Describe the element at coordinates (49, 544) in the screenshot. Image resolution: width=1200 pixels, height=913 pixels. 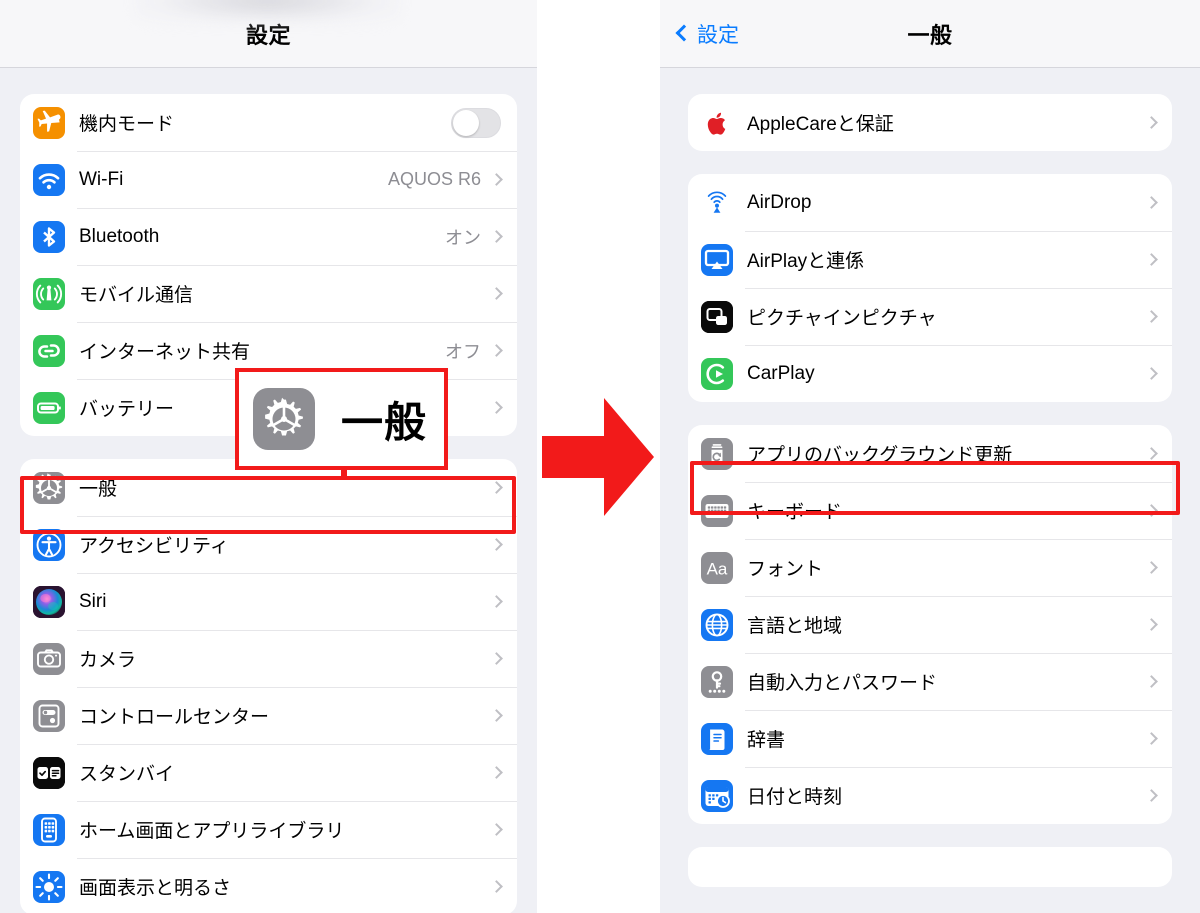
I see `accessibility-icon` at that location.